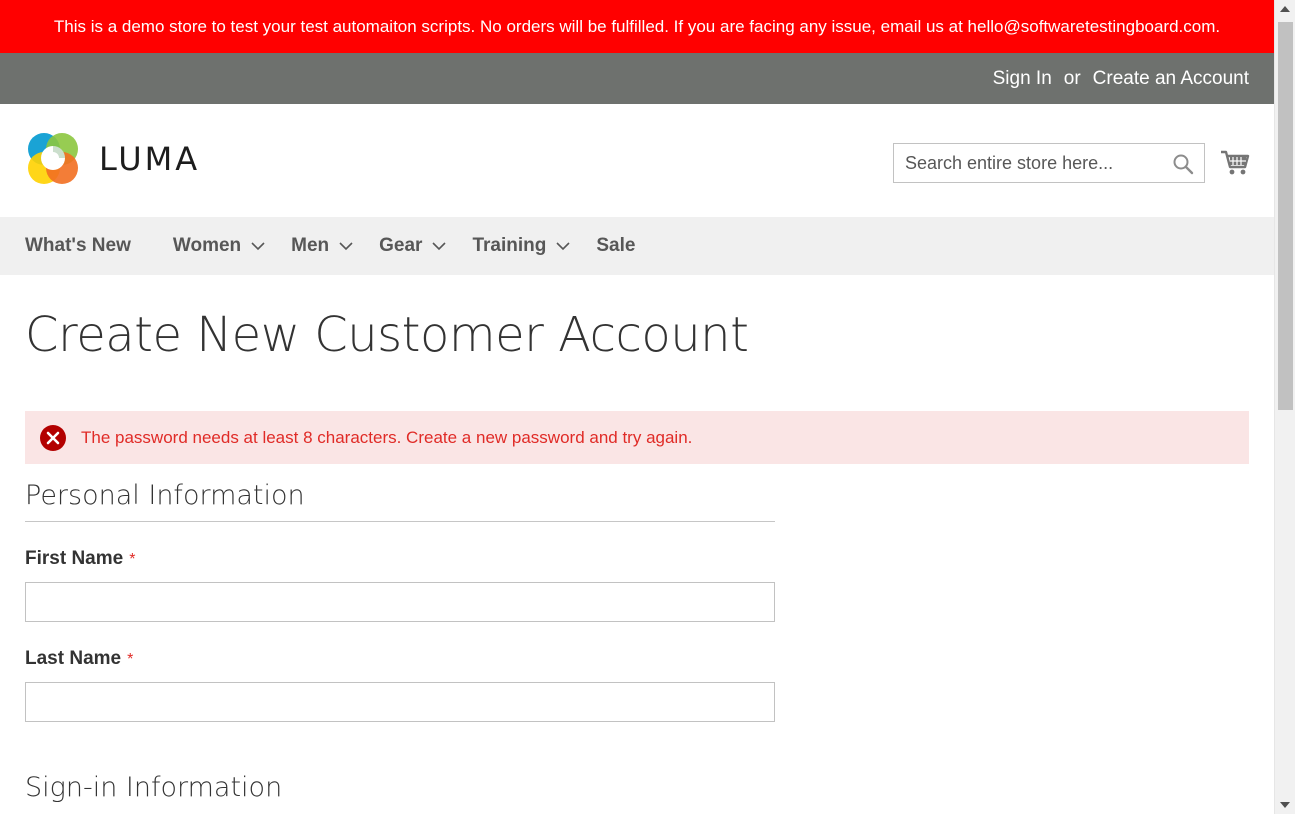 This screenshot has width=1295, height=814. I want to click on nav-item-label: Gear, so click(401, 245).